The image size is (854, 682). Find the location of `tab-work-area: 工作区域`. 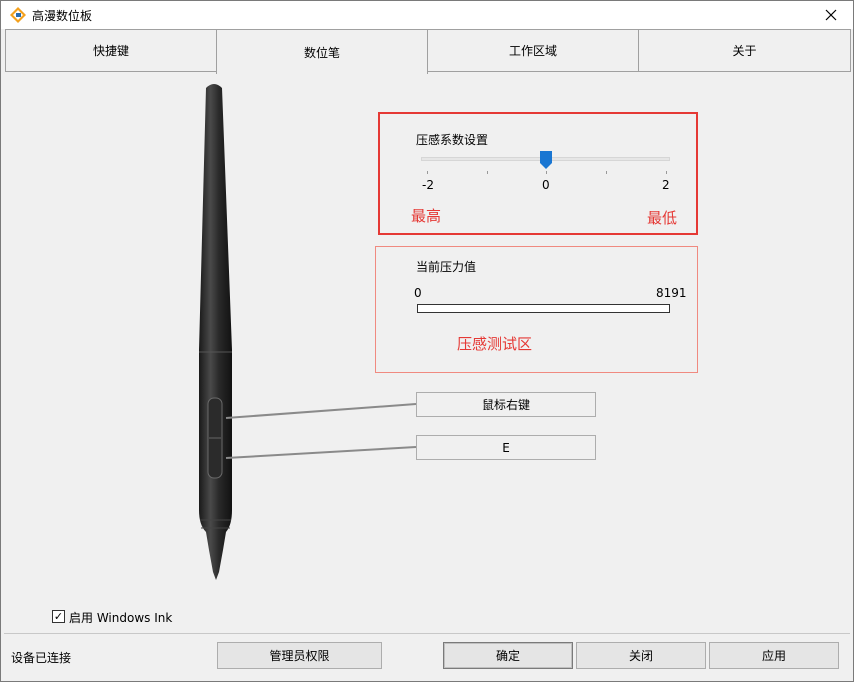

tab-work-area: 工作区域 is located at coordinates (533, 50).